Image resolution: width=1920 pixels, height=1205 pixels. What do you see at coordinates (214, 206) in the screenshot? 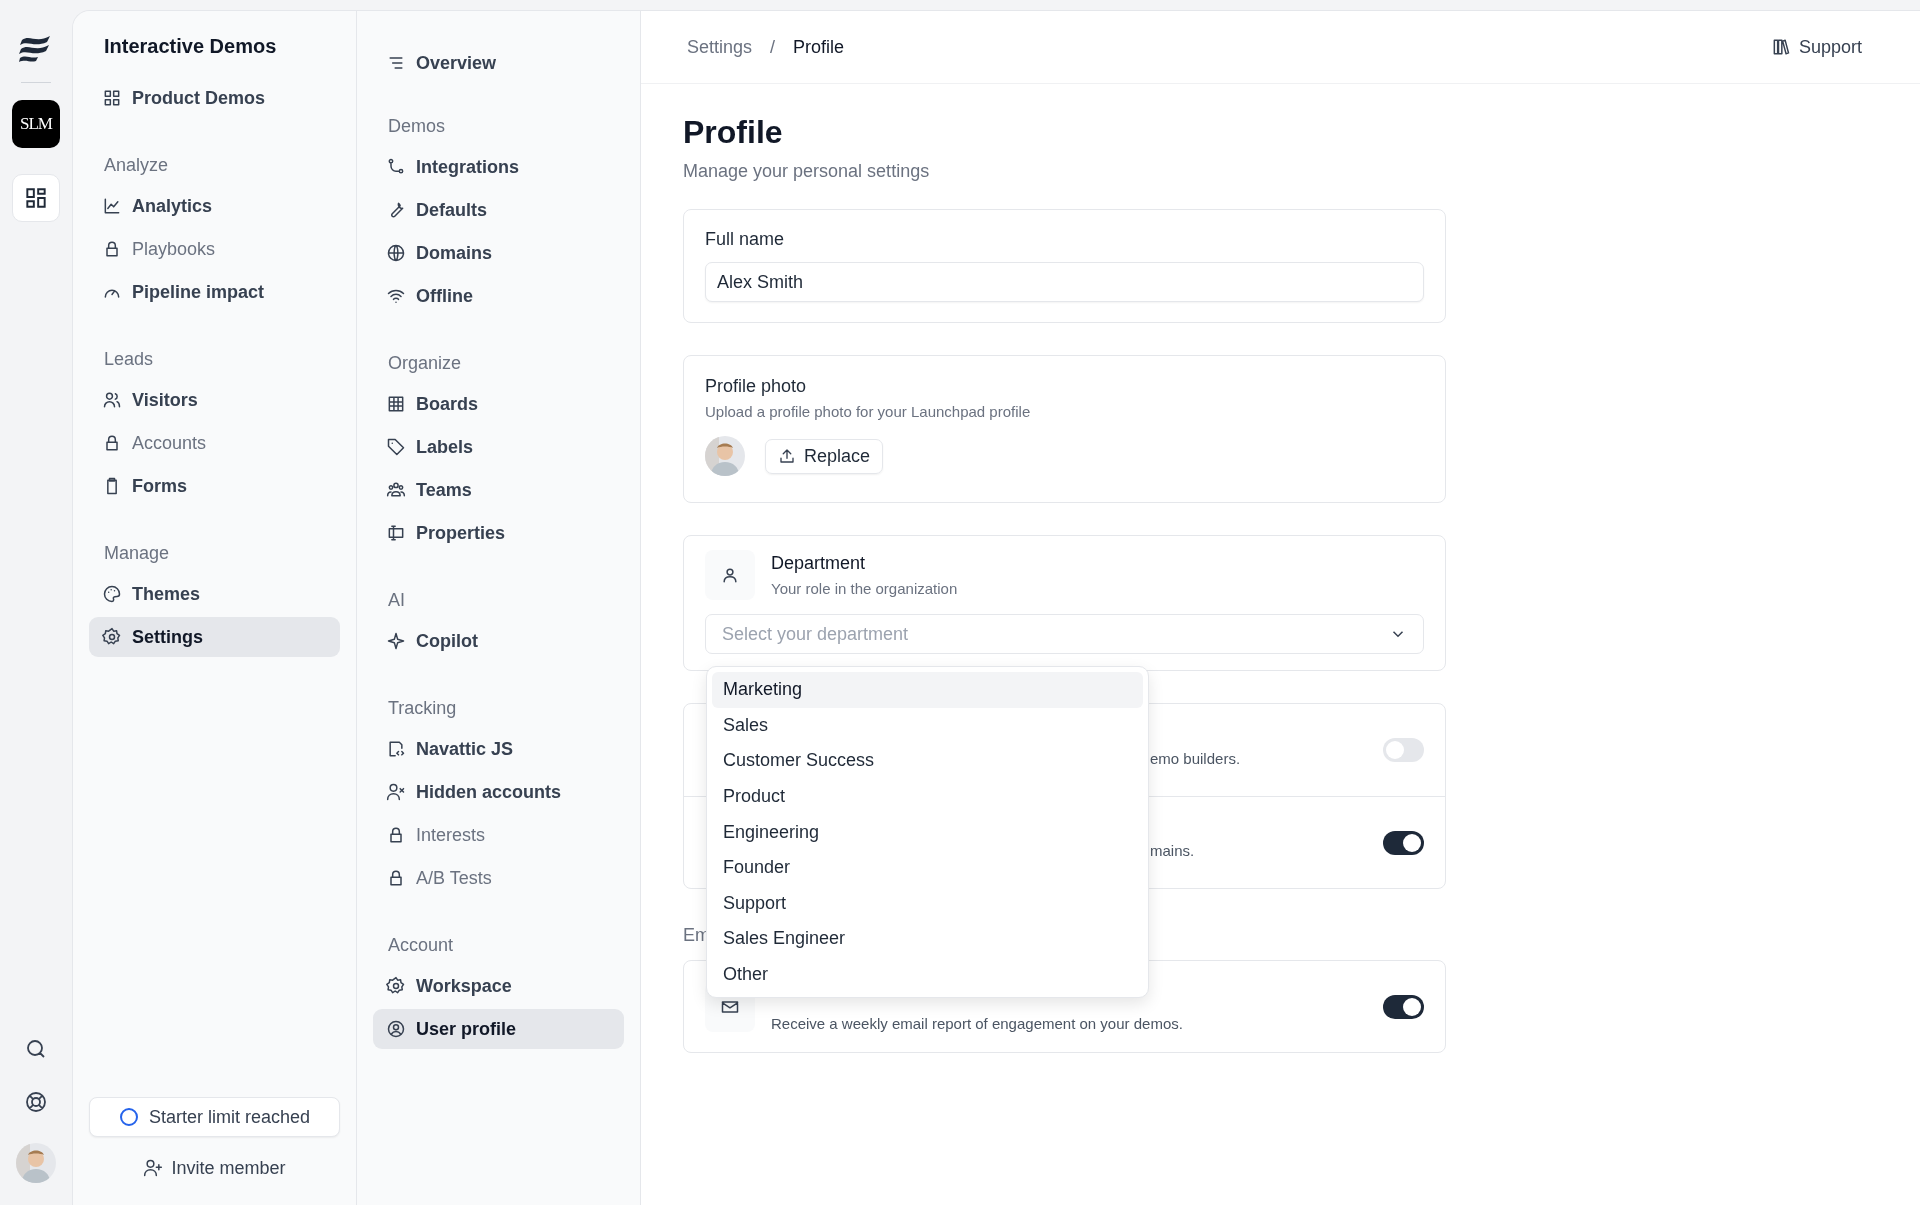
I see `sidebar-item: Analytics` at bounding box center [214, 206].